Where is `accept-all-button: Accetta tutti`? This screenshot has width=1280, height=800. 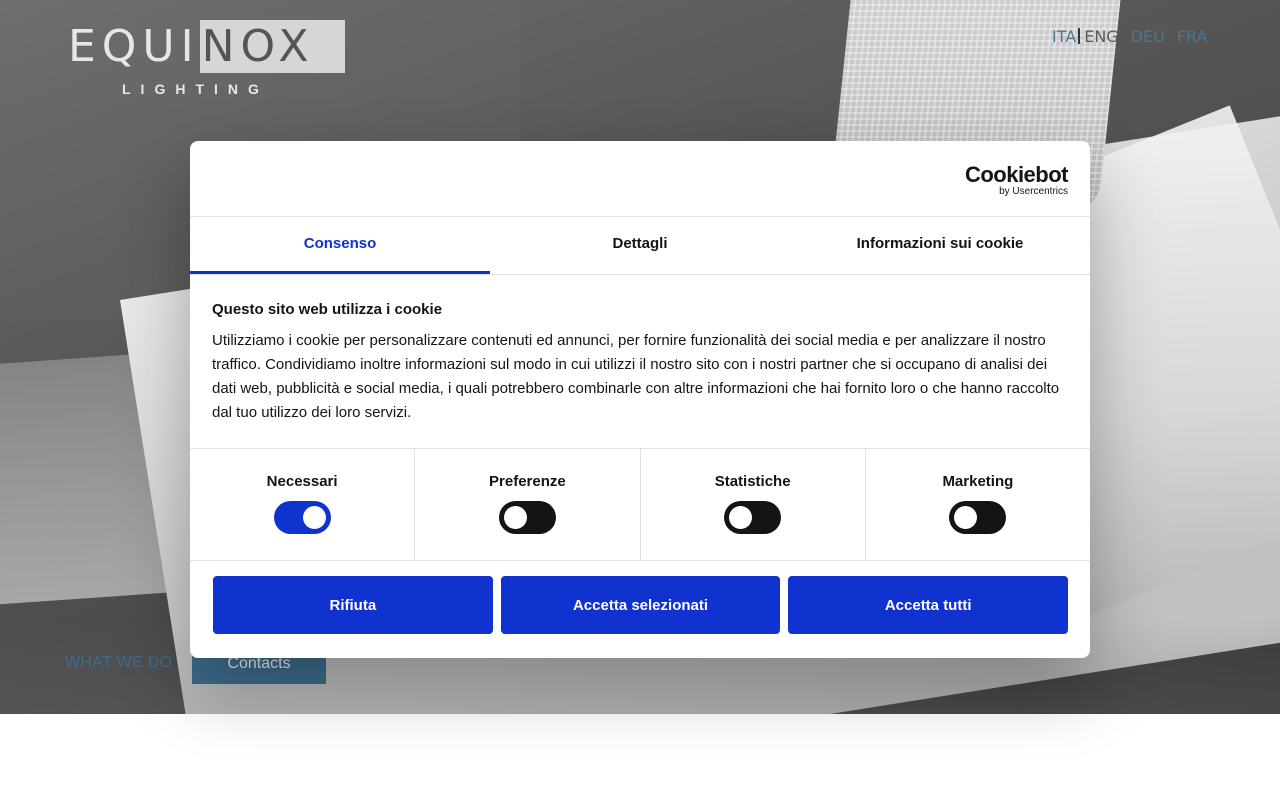 accept-all-button: Accetta tutti is located at coordinates (928, 605).